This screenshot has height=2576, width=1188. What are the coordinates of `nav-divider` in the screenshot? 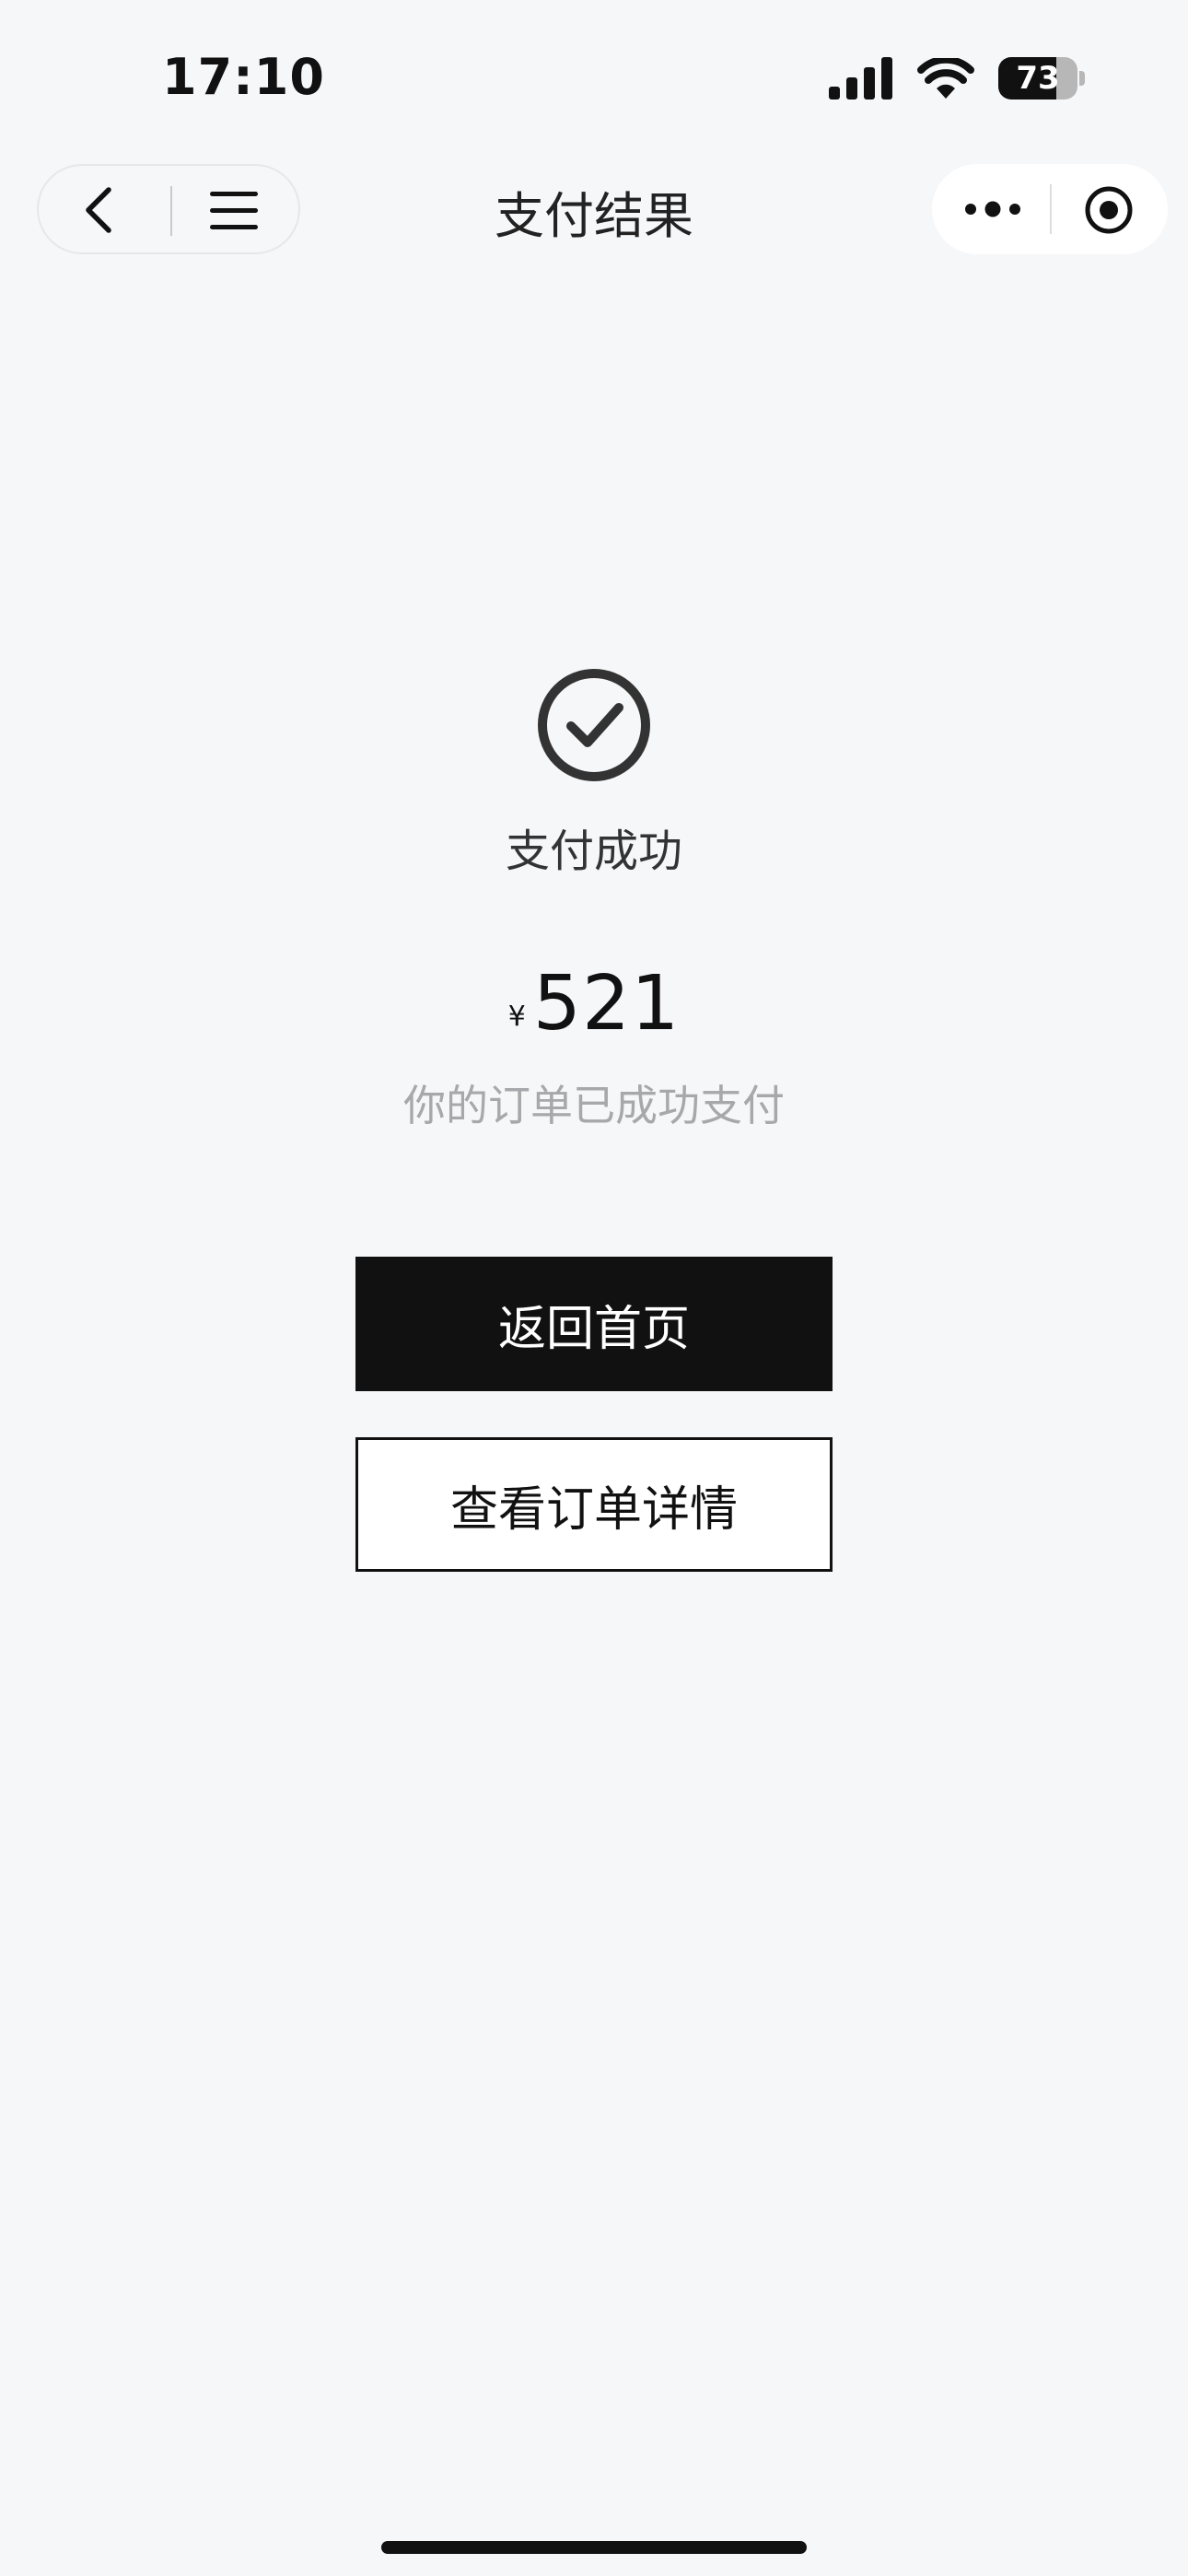 It's located at (1051, 209).